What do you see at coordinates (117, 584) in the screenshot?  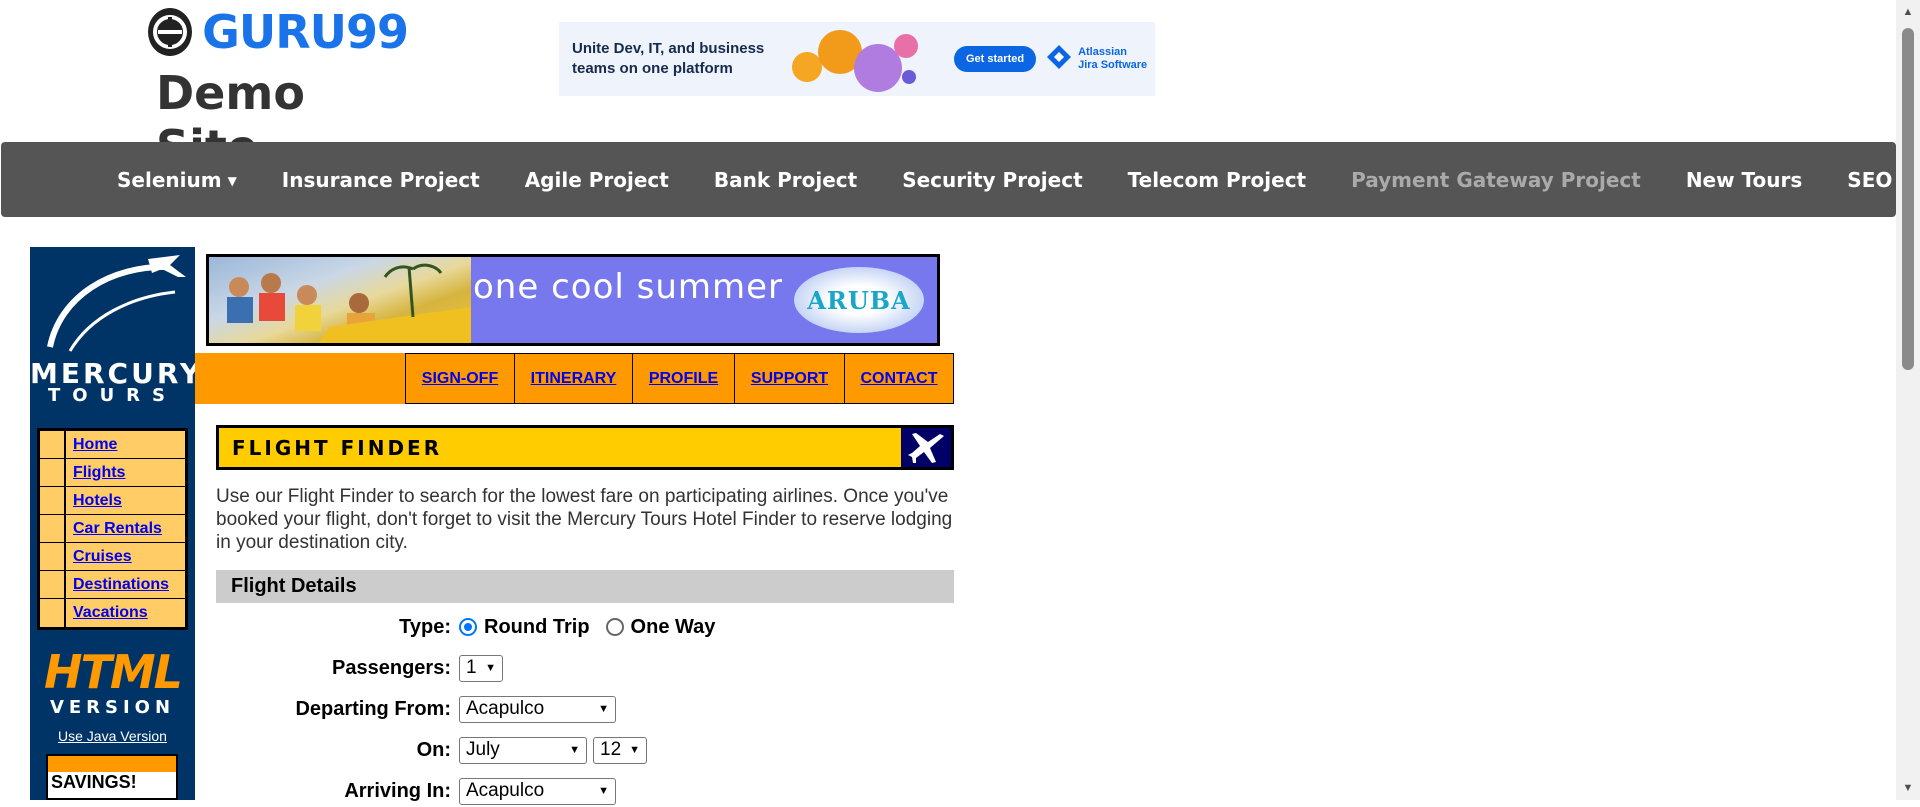 I see `side-link-destinations: Destinations` at bounding box center [117, 584].